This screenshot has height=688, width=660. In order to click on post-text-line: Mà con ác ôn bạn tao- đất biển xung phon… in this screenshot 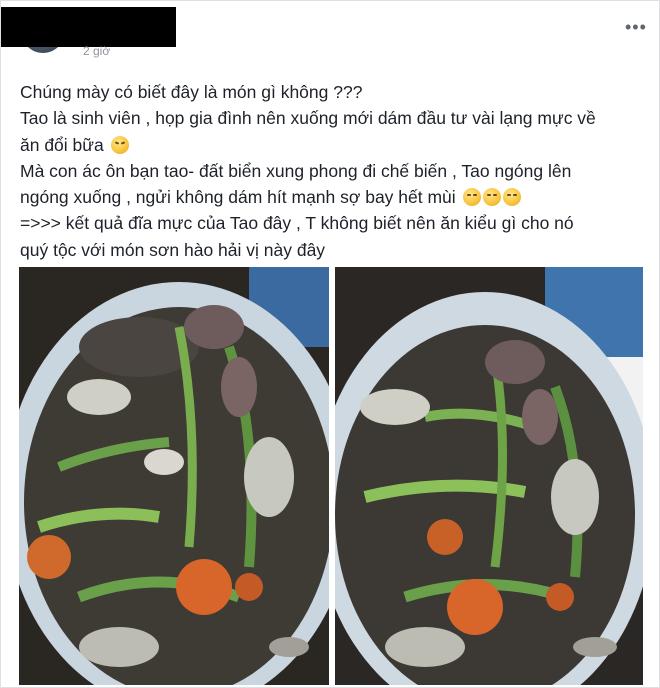, I will do `click(296, 170)`.